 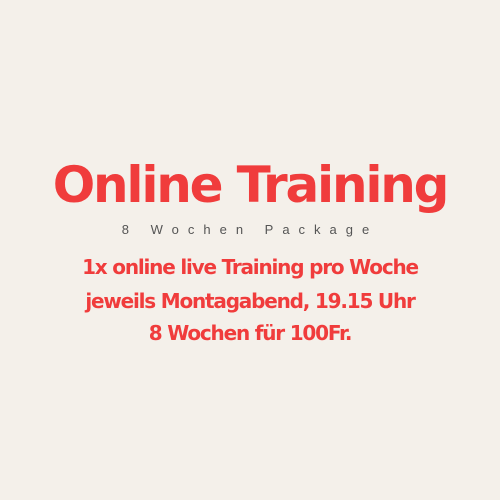 I want to click on poster-title: Online Training, so click(x=251, y=185).